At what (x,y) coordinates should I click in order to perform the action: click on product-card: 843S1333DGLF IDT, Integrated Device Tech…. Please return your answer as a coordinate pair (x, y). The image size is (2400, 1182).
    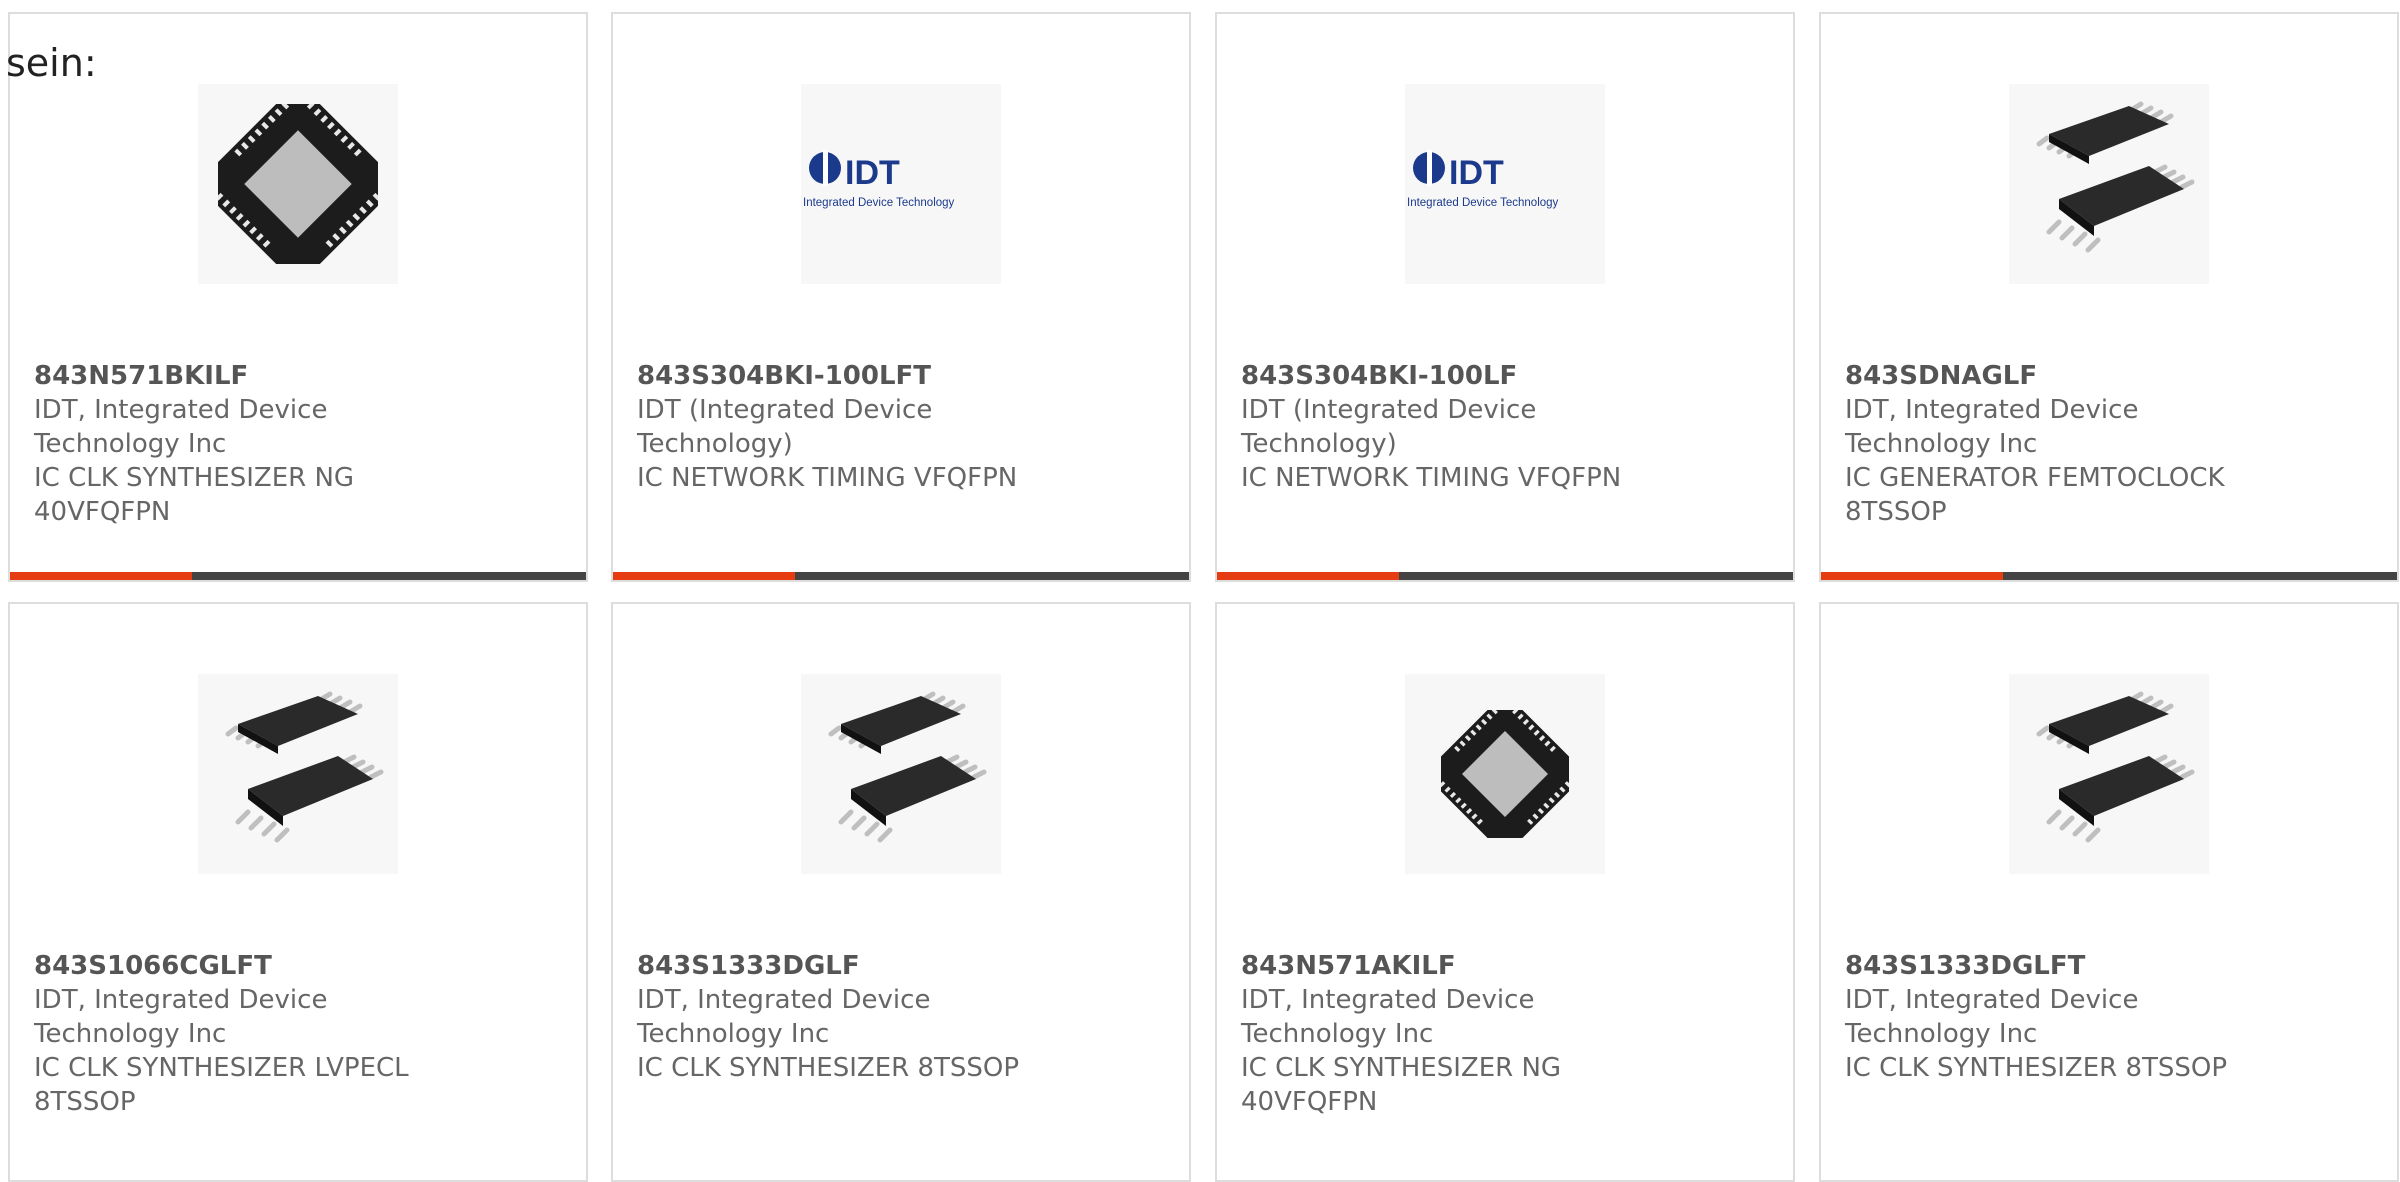
    Looking at the image, I should click on (901, 892).